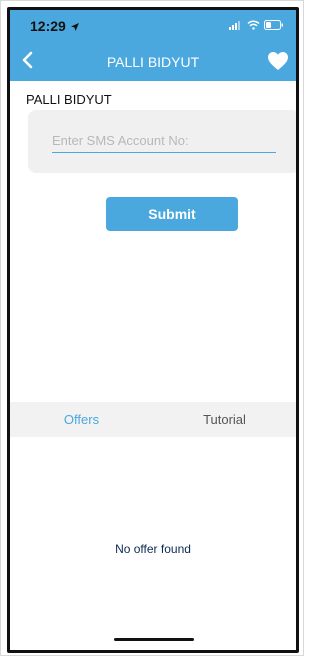 This screenshot has height=656, width=320. Describe the element at coordinates (153, 27) in the screenshot. I see `status-bar: 12:29` at that location.